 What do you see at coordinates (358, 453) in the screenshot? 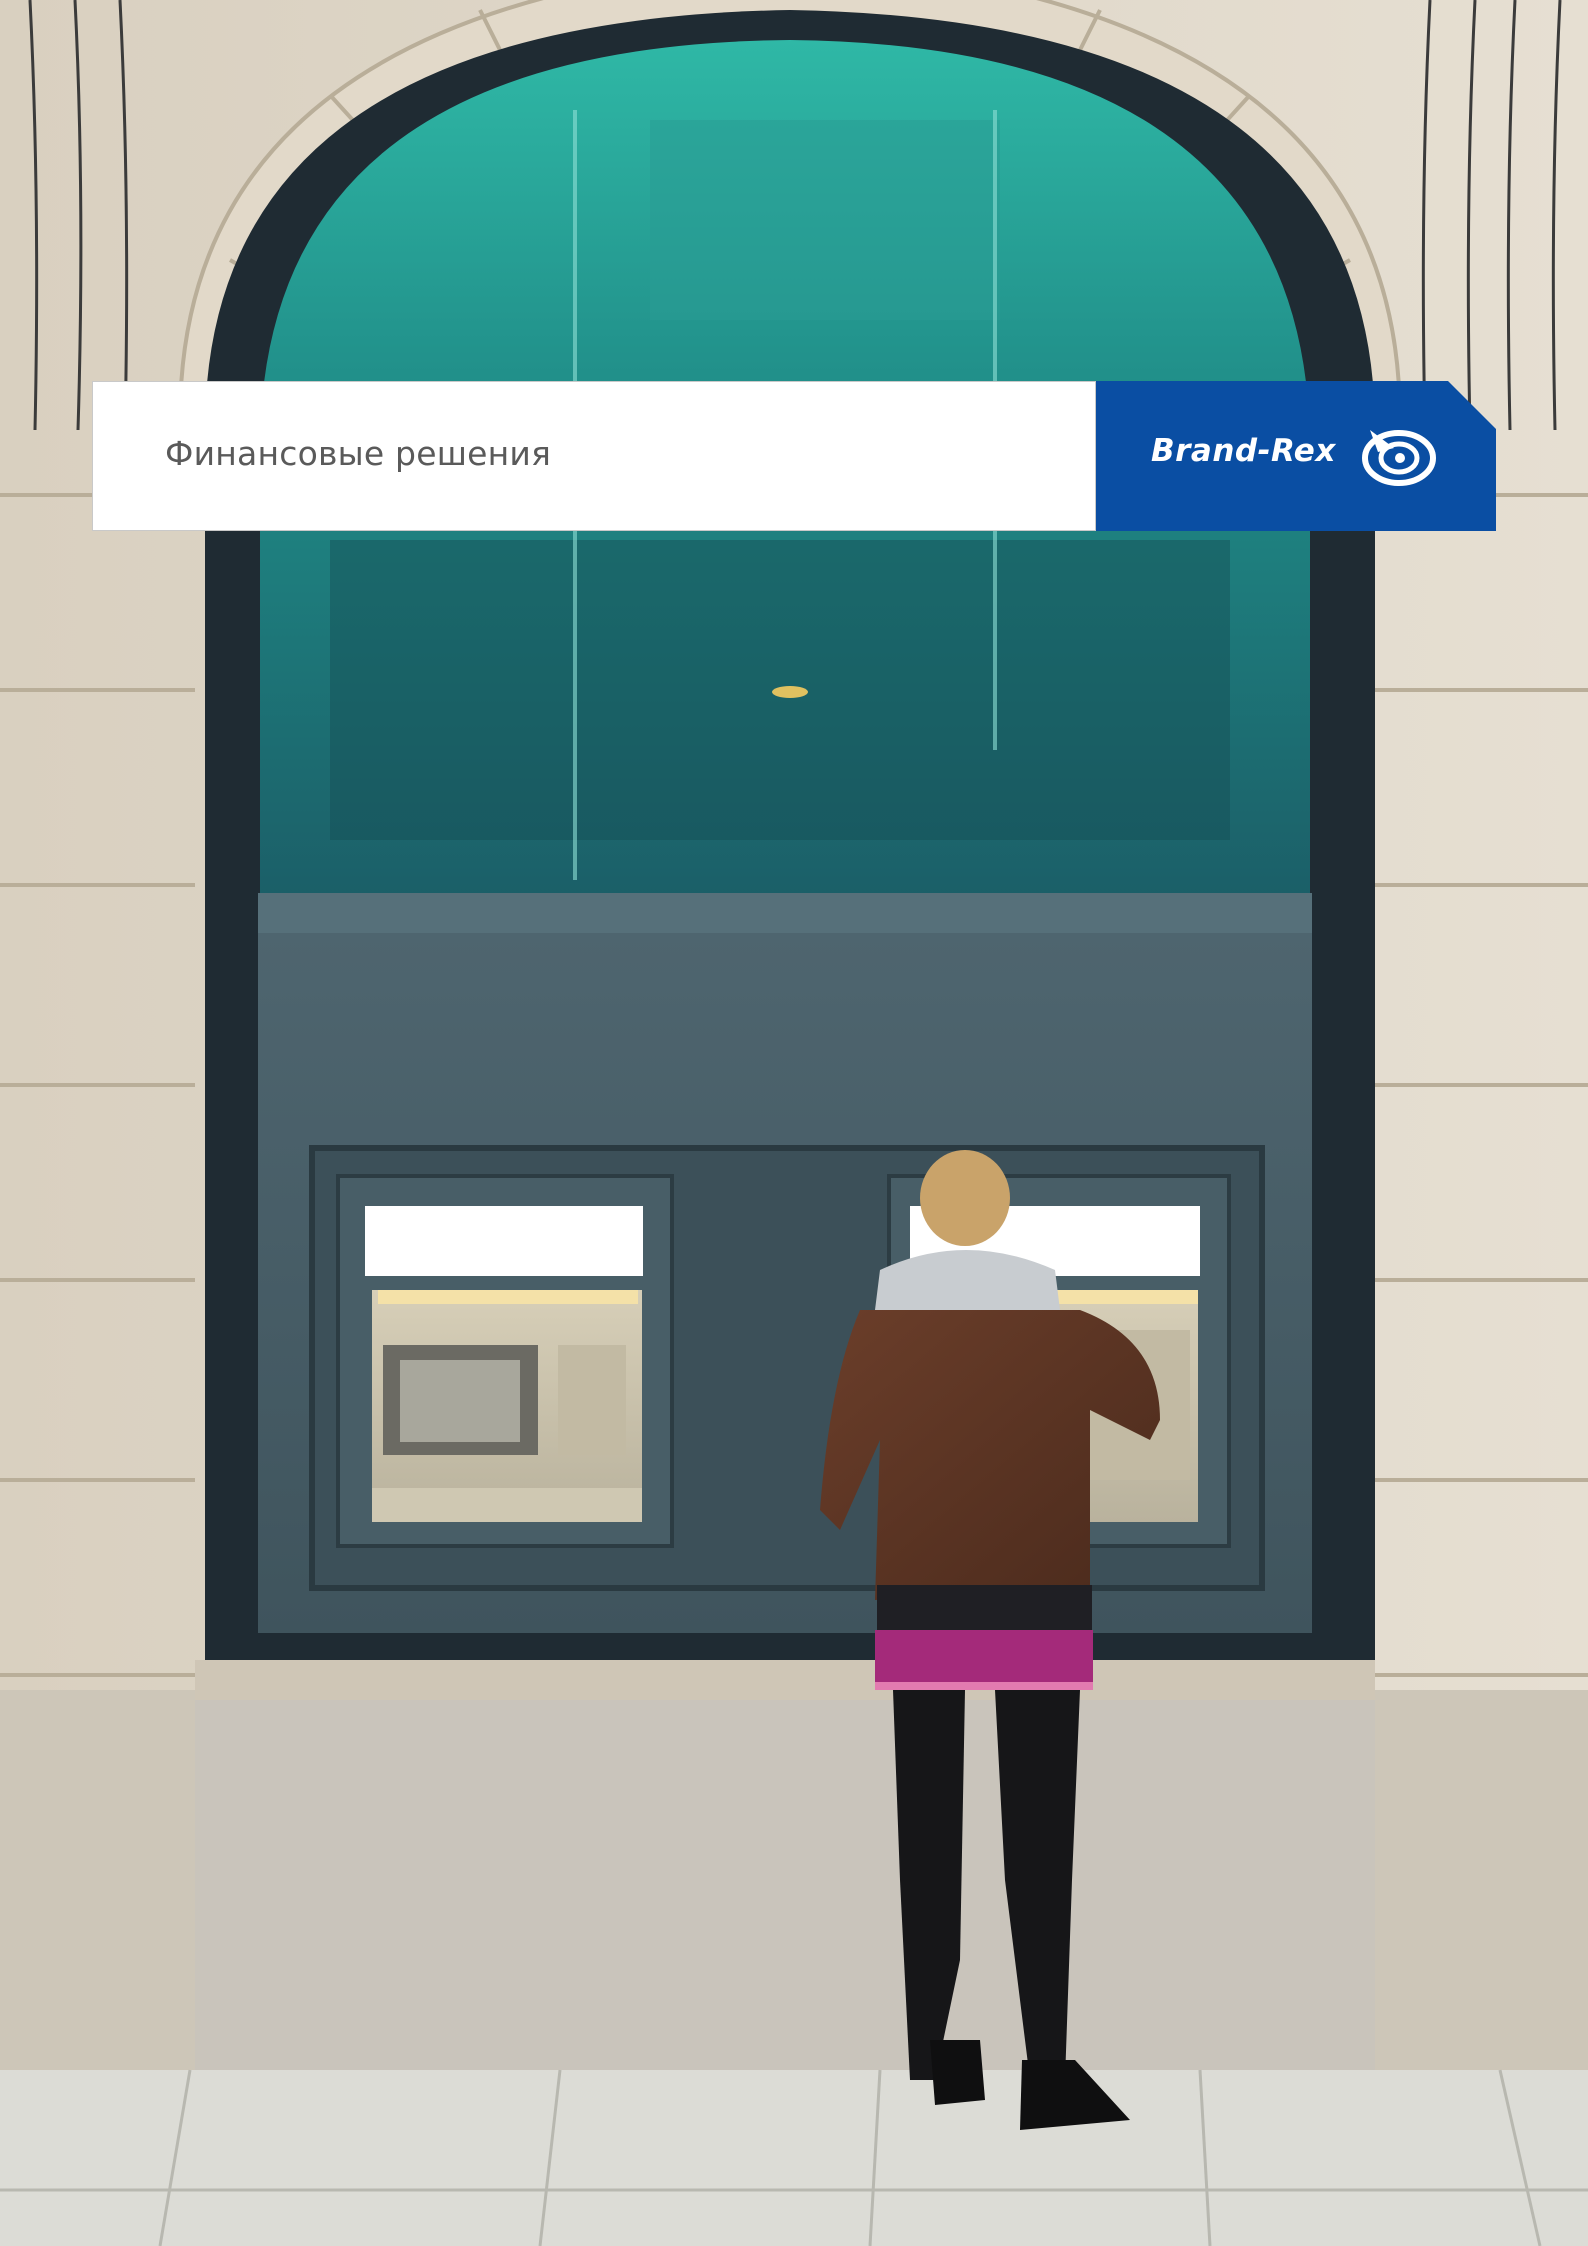
I see `page-title: Финансовые решения` at bounding box center [358, 453].